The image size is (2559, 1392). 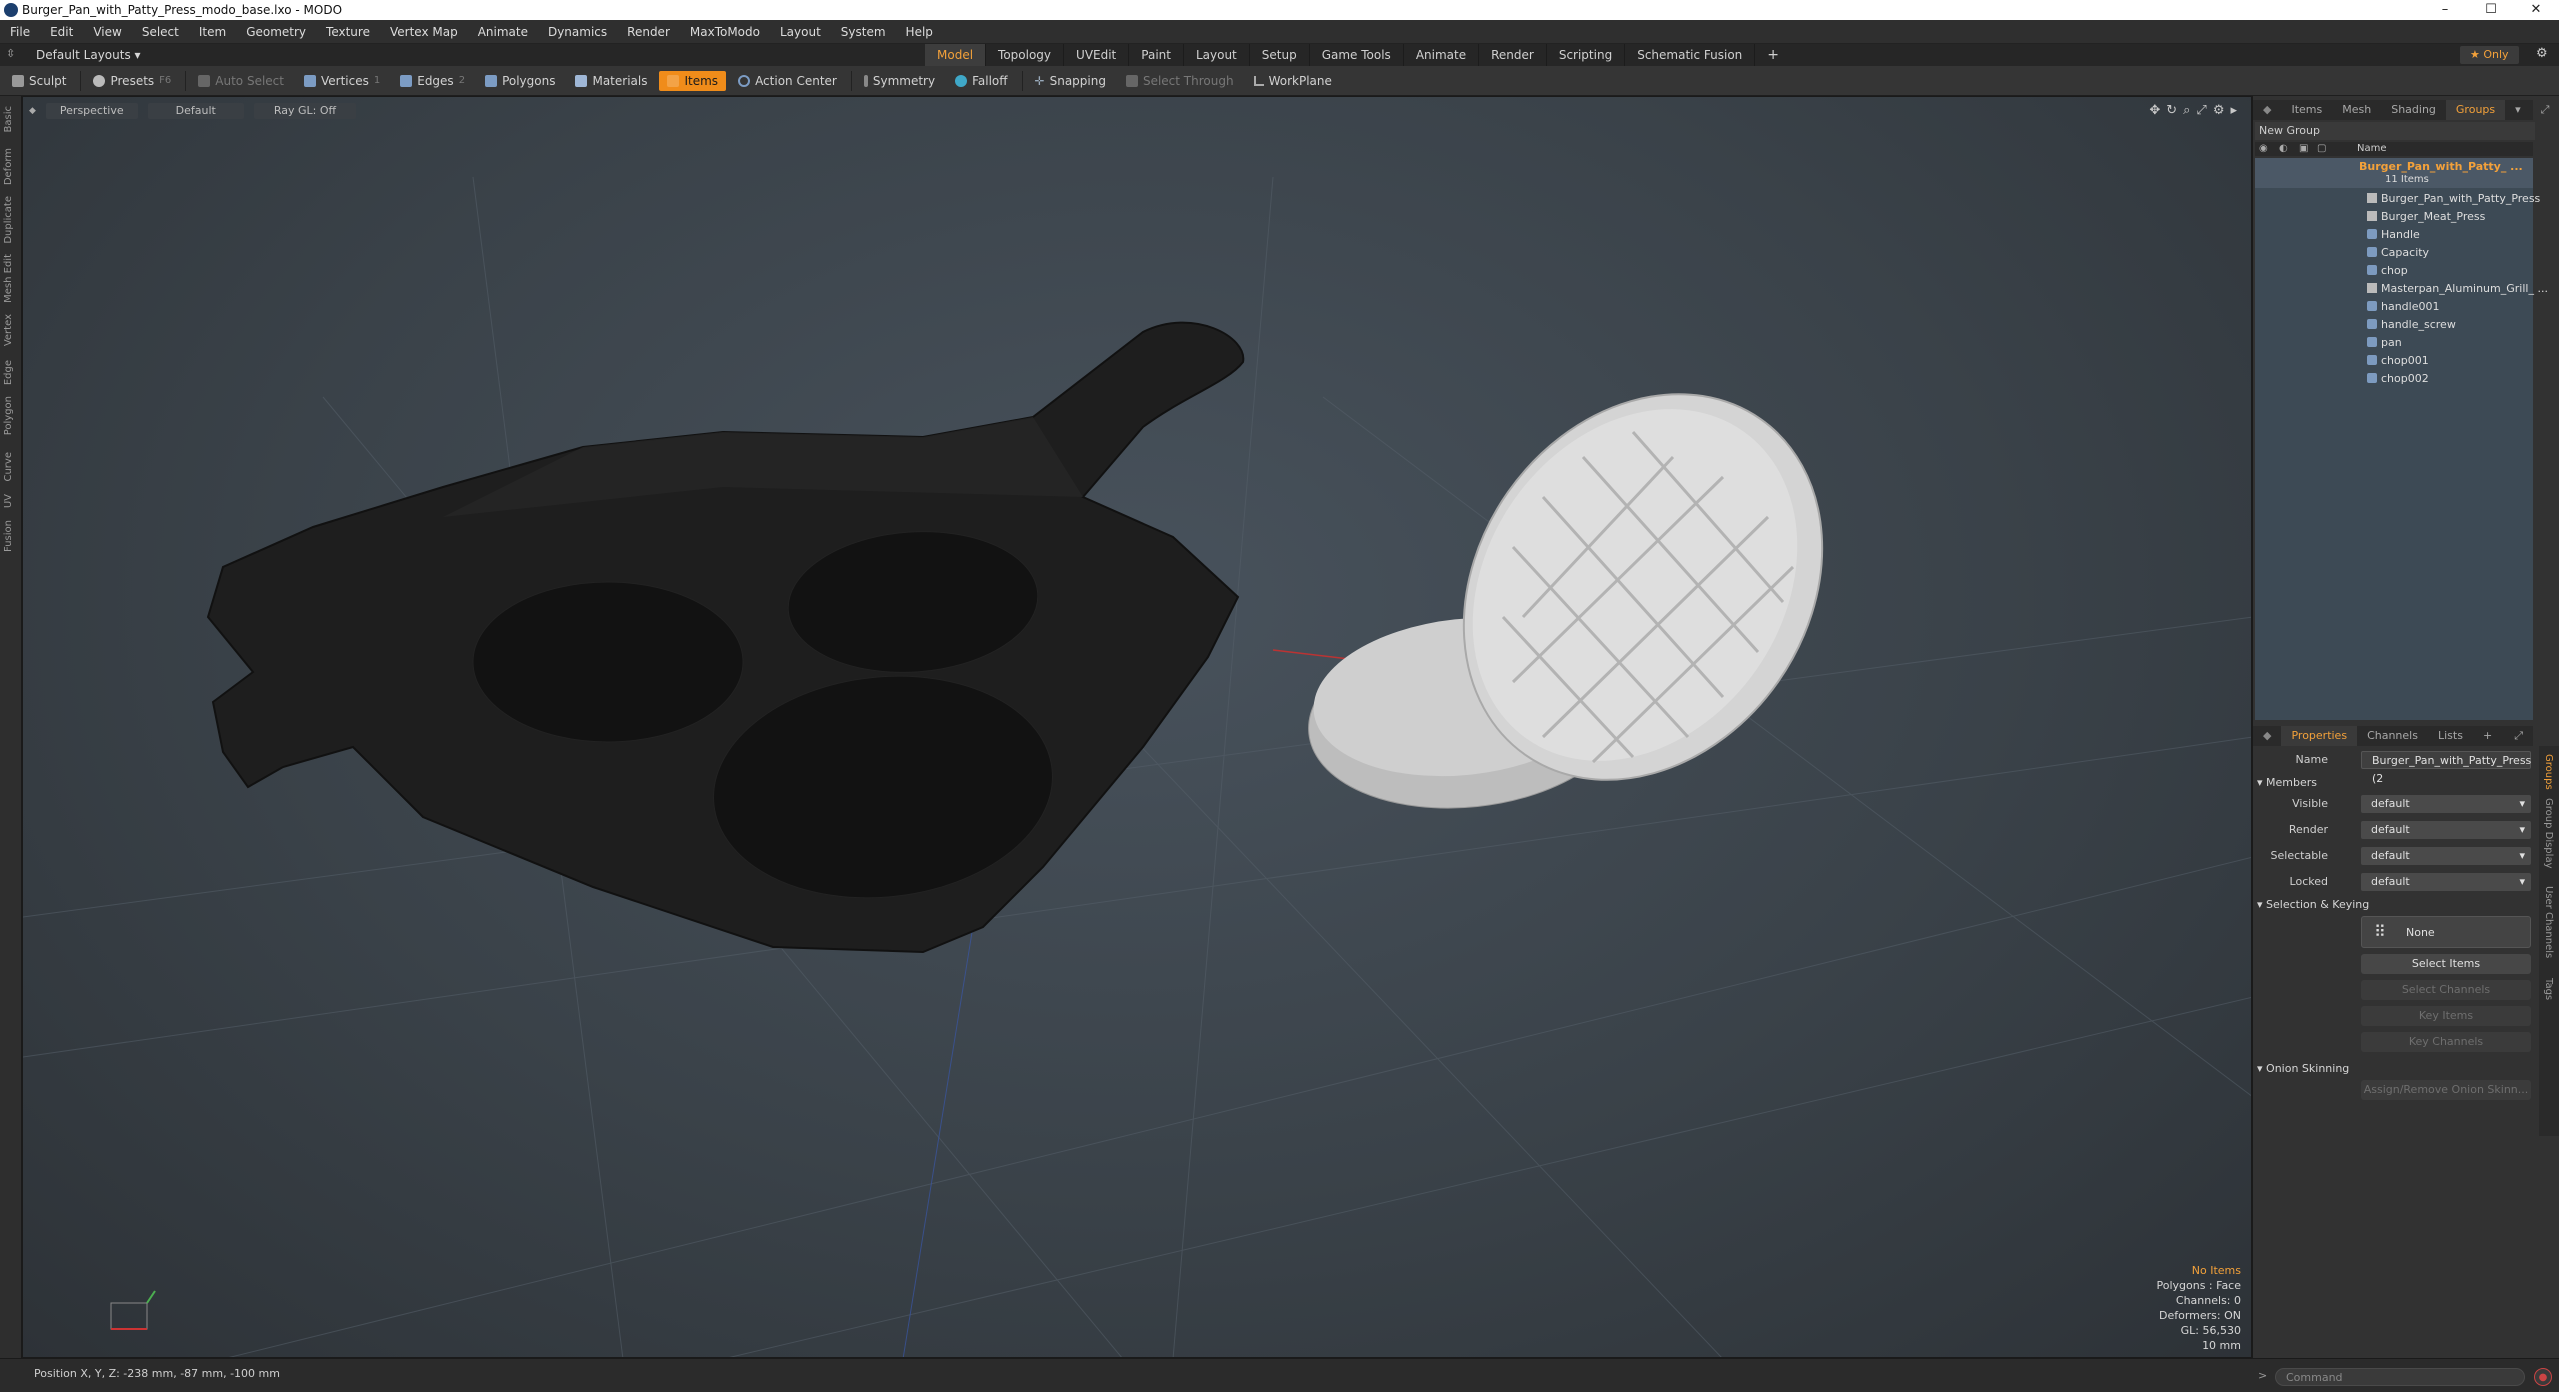 What do you see at coordinates (2392, 736) in the screenshot?
I see `tab-channels: Channels` at bounding box center [2392, 736].